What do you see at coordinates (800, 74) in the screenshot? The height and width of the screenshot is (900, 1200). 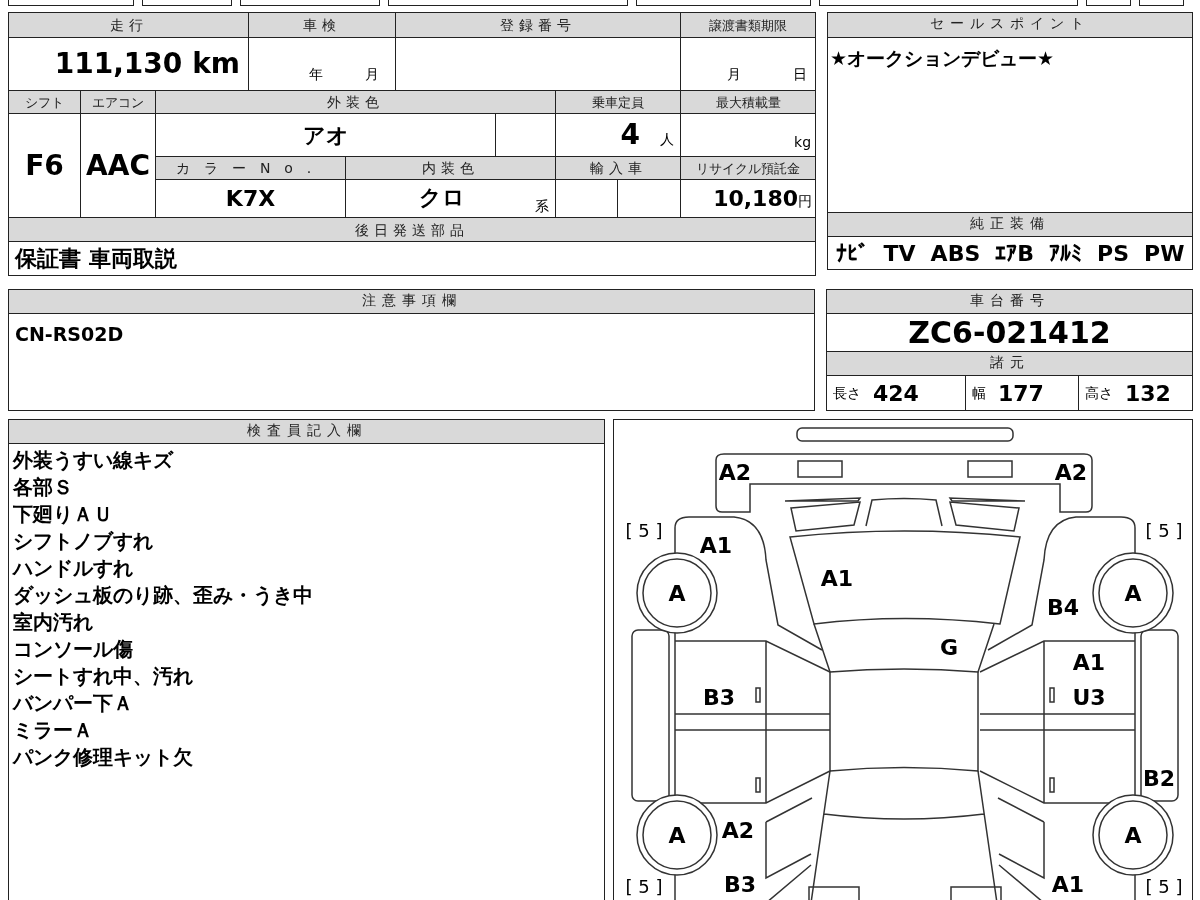 I see `unit-label: 日` at bounding box center [800, 74].